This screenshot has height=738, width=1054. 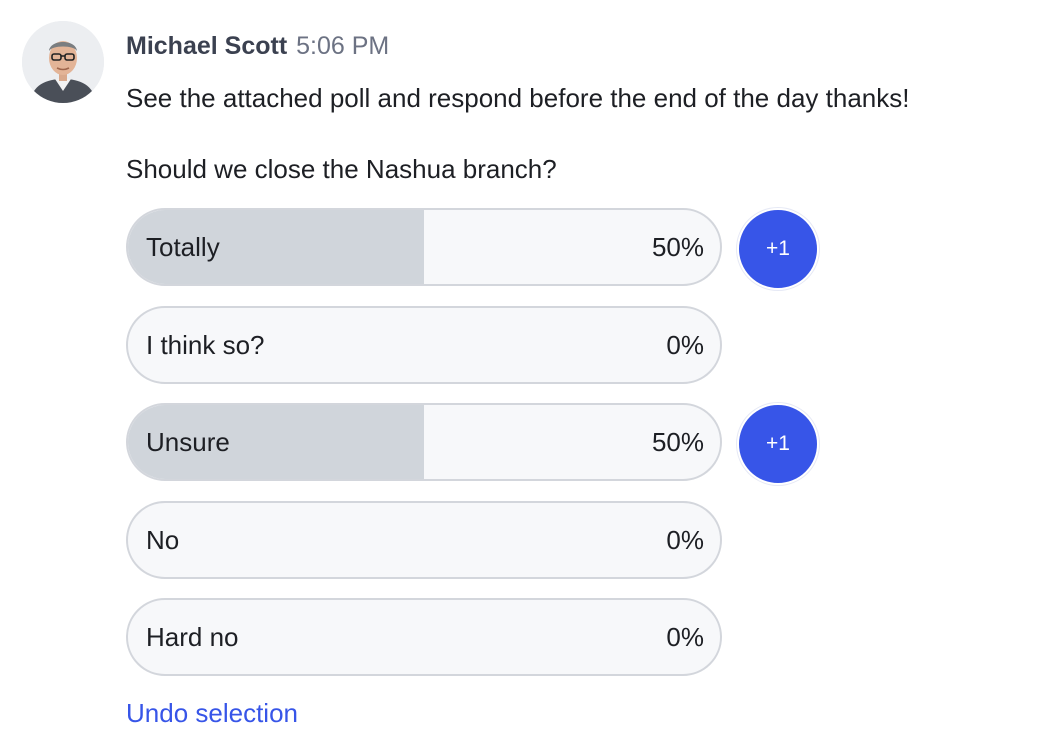 I want to click on poll-option-label: Totally, so click(x=183, y=247).